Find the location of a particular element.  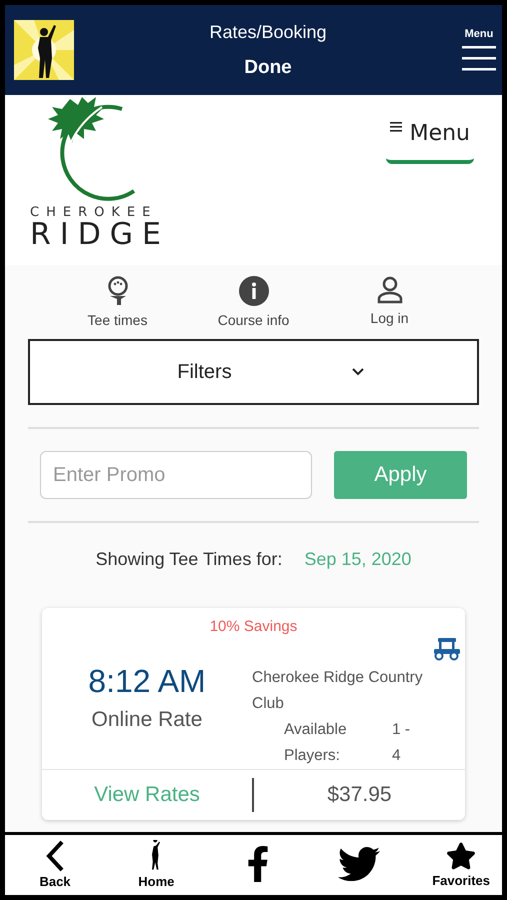

menu-icon is located at coordinates (396, 127).